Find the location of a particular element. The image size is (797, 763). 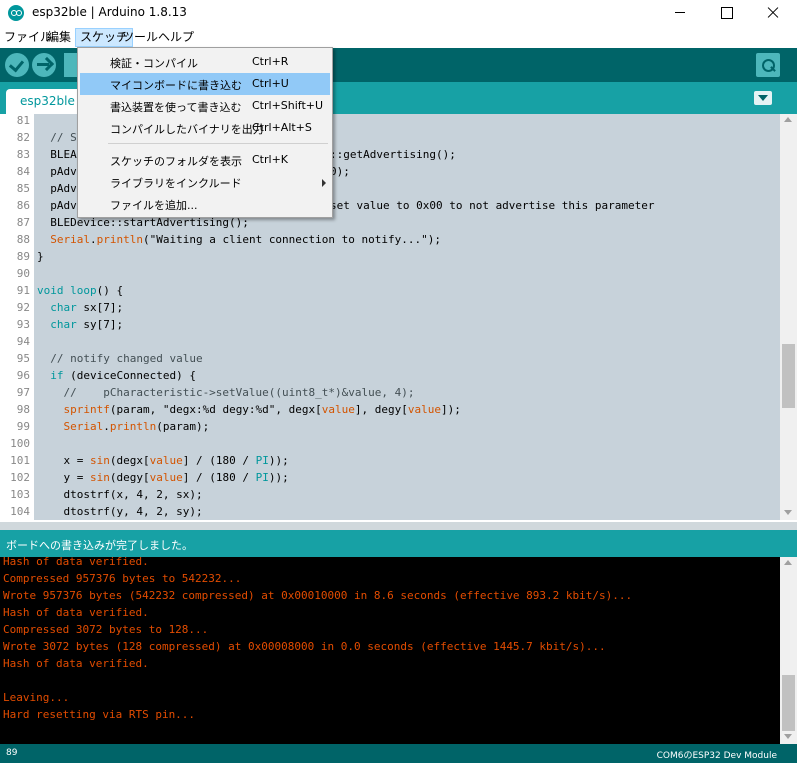

line-number: 103 is located at coordinates (20, 494).